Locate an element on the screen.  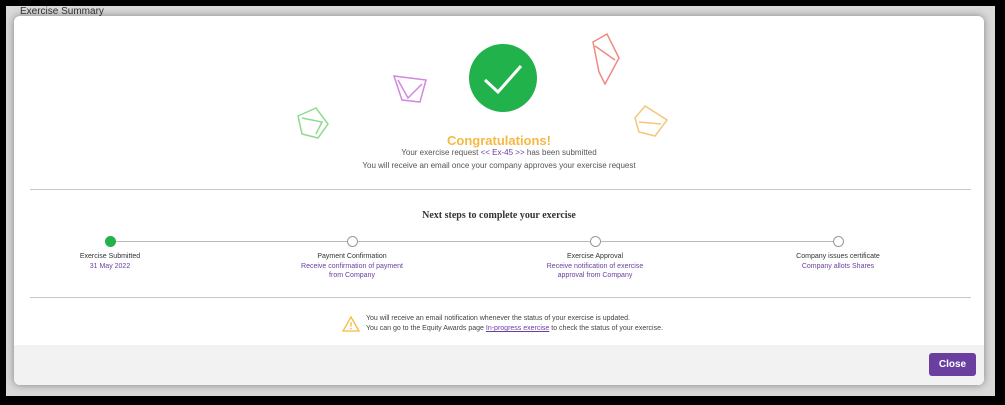
step-1-dot is located at coordinates (110, 241).